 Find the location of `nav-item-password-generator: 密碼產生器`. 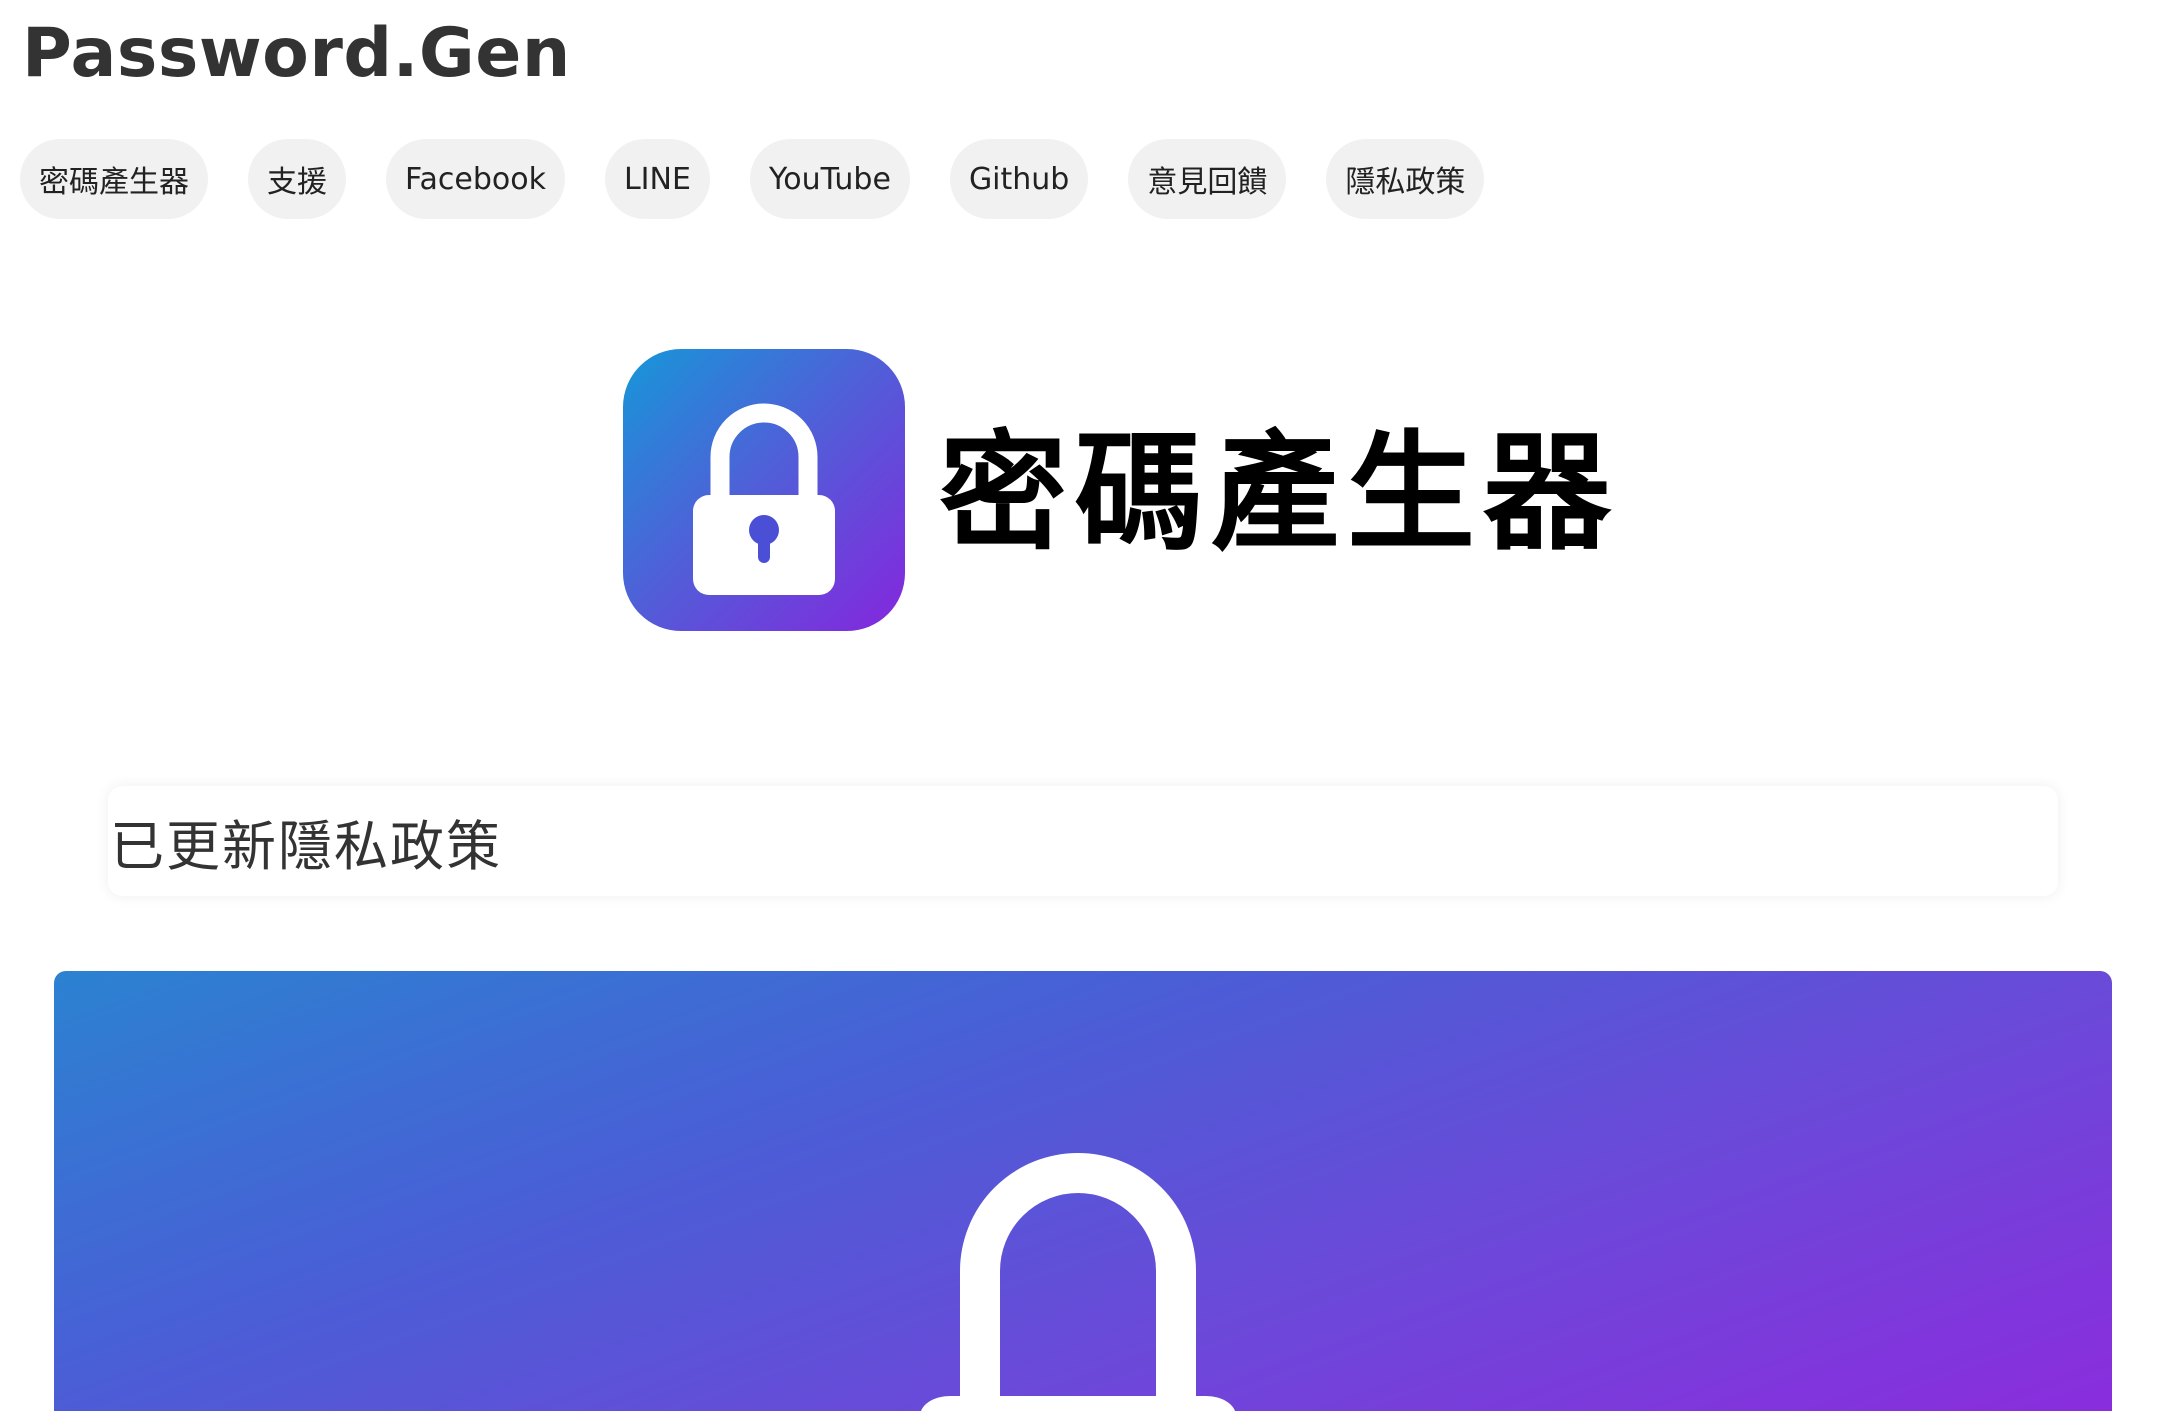

nav-item-password-generator: 密碼產生器 is located at coordinates (114, 179).